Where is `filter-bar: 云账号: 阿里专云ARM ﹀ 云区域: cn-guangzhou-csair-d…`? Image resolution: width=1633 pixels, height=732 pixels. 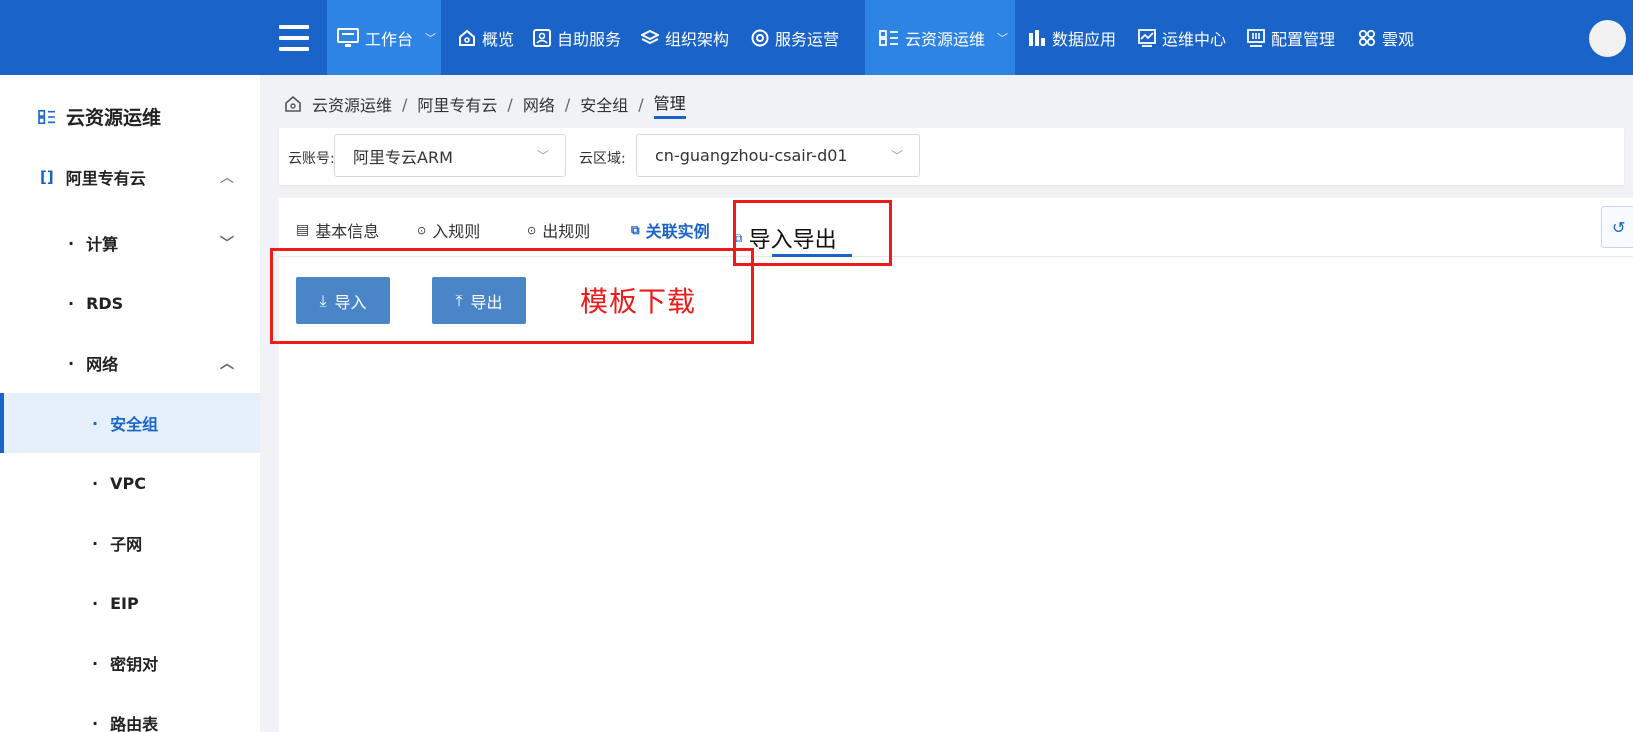
filter-bar: 云账号: 阿里专云ARM ﹀ 云区域: cn-guangzhou-csair-d… is located at coordinates (951, 156).